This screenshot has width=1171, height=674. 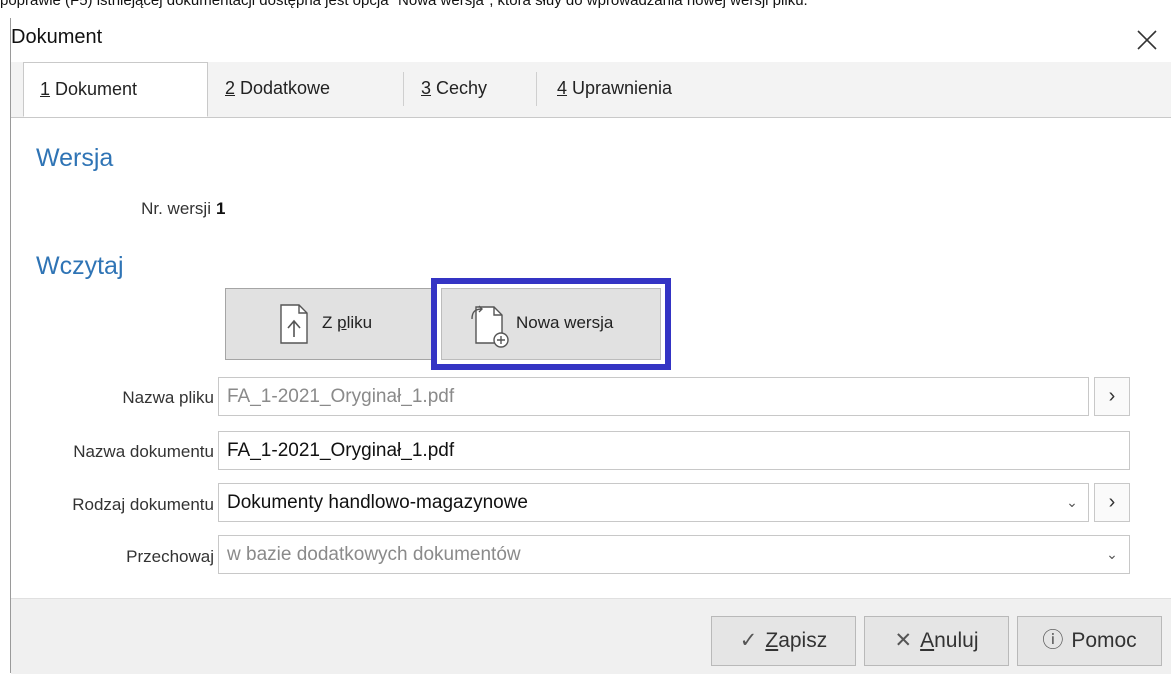 What do you see at coordinates (94, 89) in the screenshot?
I see `tab-dokument-label: Dokument` at bounding box center [94, 89].